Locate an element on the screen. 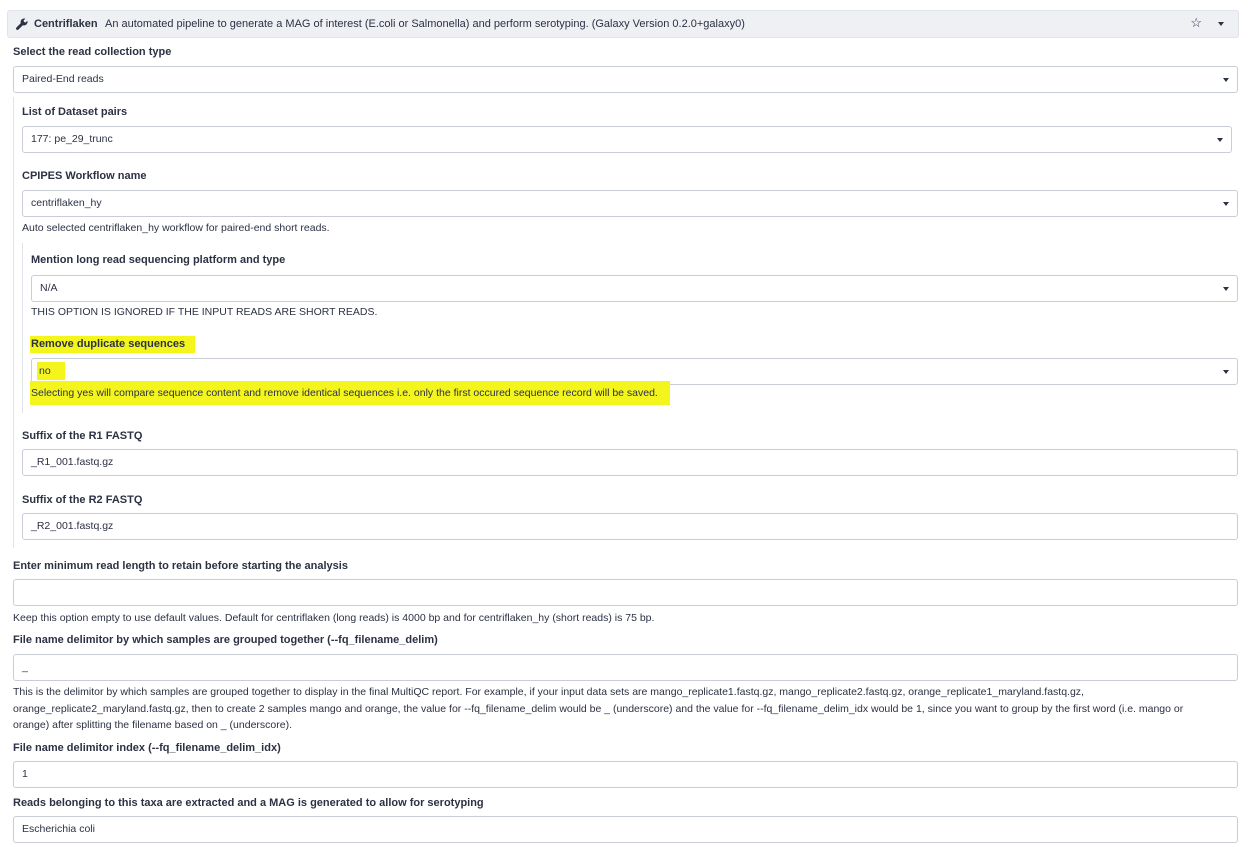 The width and height of the screenshot is (1252, 847). workflow-select: centriflaken_hy is located at coordinates (630, 203).